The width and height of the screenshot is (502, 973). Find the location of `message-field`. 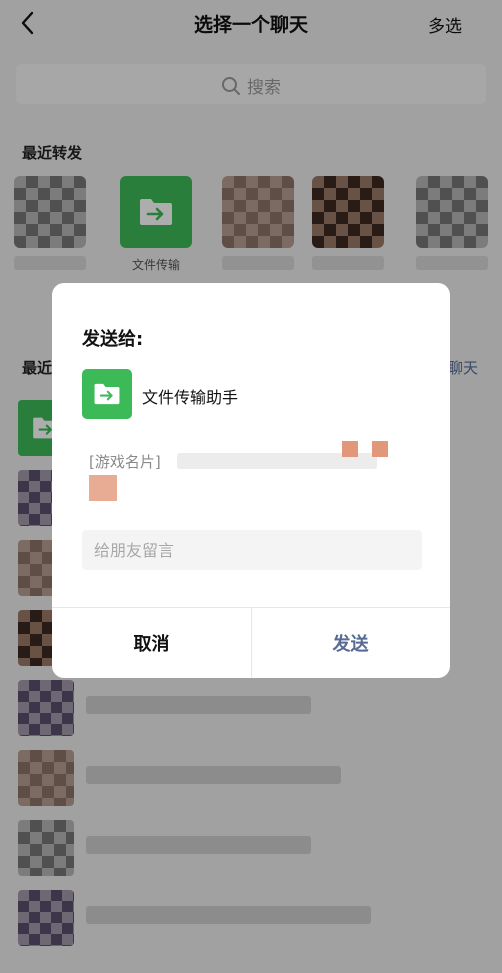

message-field is located at coordinates (254, 550).